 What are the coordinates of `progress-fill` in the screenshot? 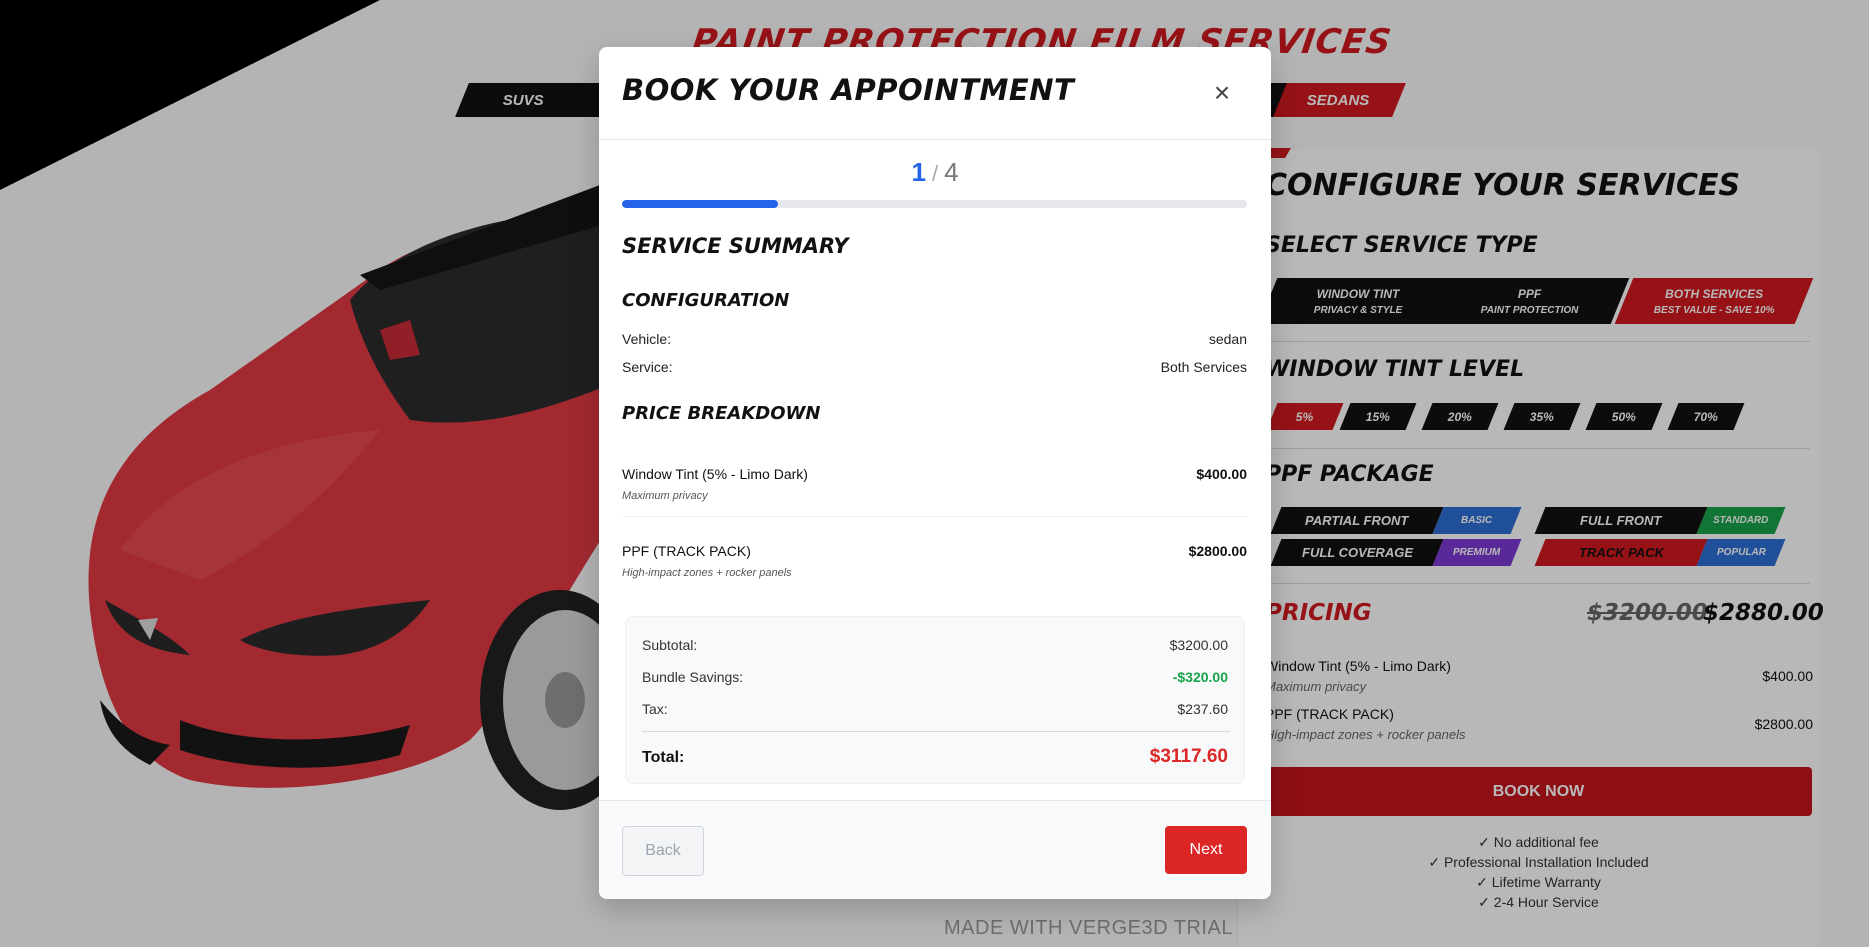 It's located at (700, 204).